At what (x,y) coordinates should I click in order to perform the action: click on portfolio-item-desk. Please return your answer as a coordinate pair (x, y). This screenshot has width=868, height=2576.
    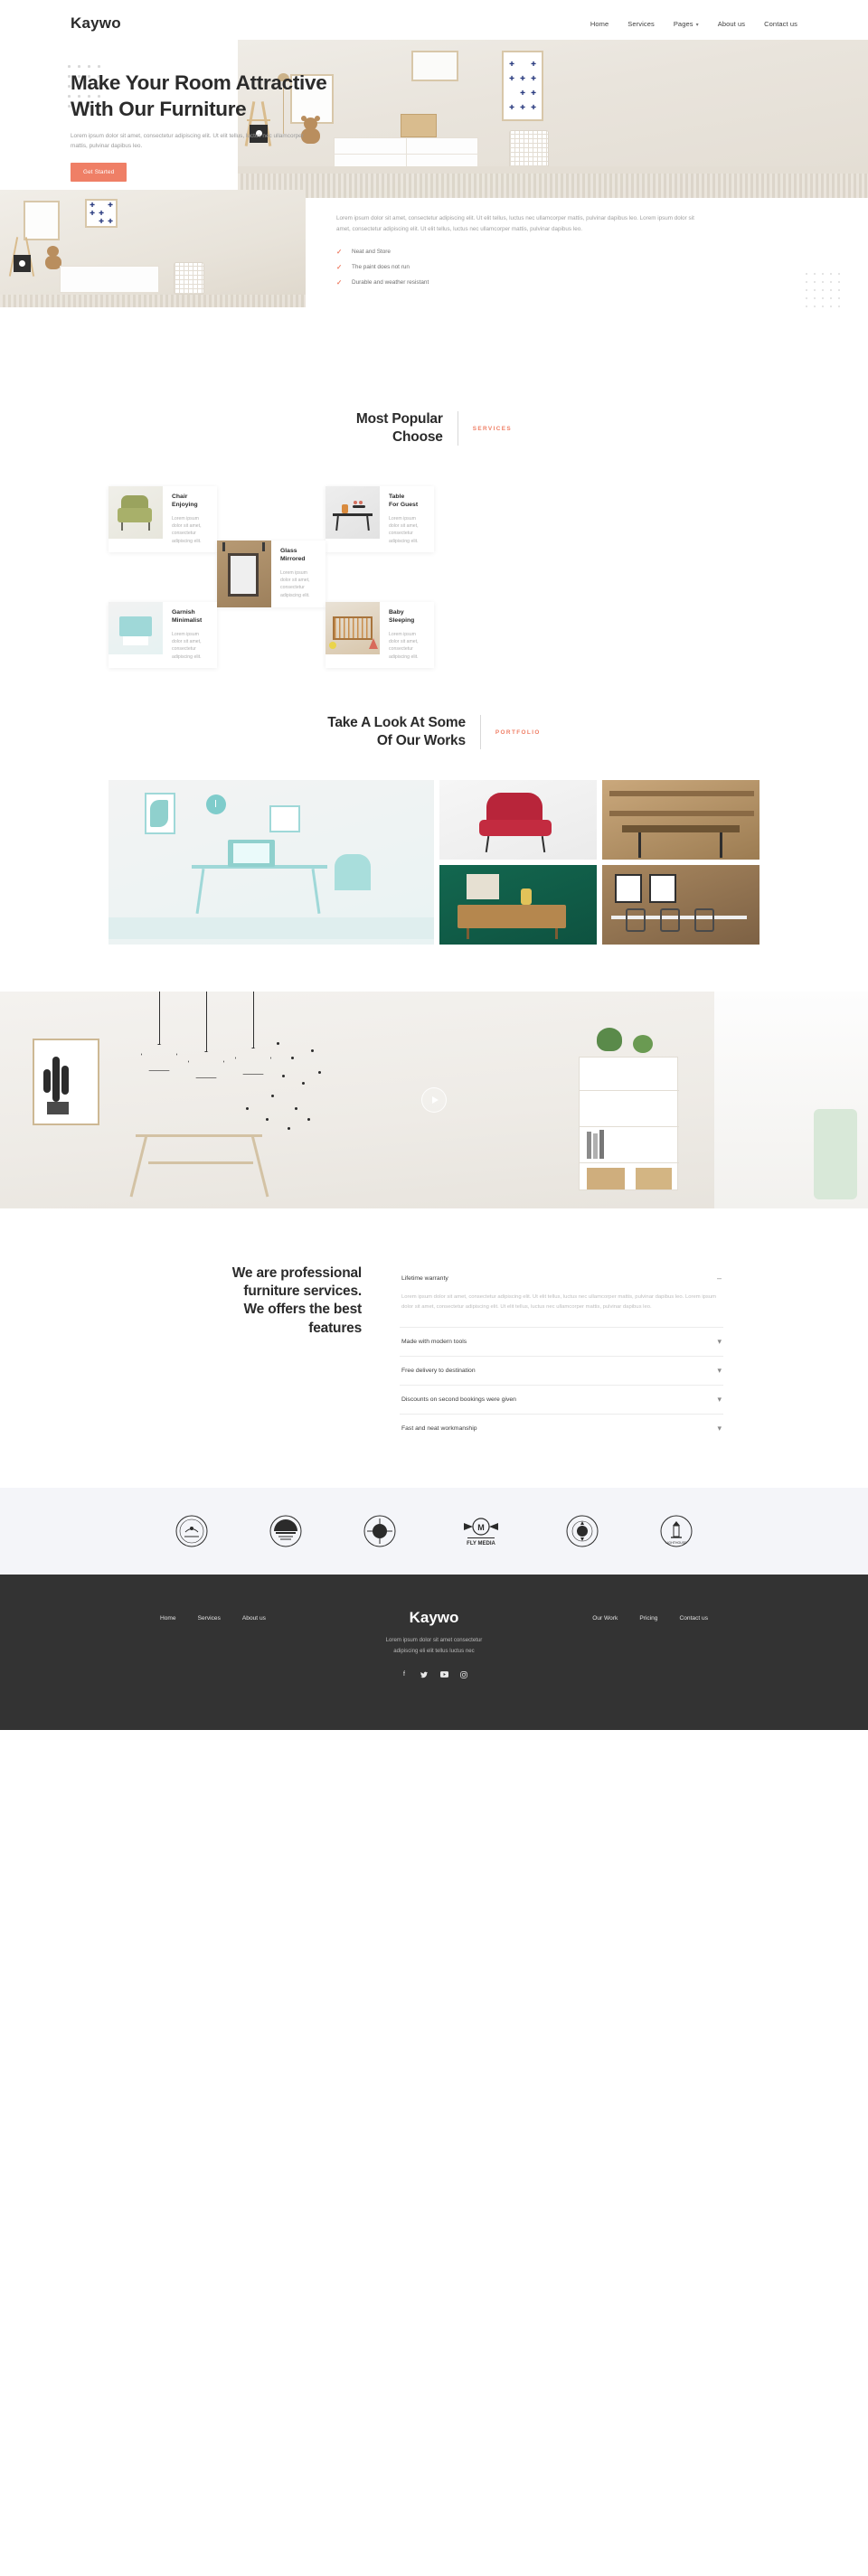
    Looking at the image, I should click on (271, 862).